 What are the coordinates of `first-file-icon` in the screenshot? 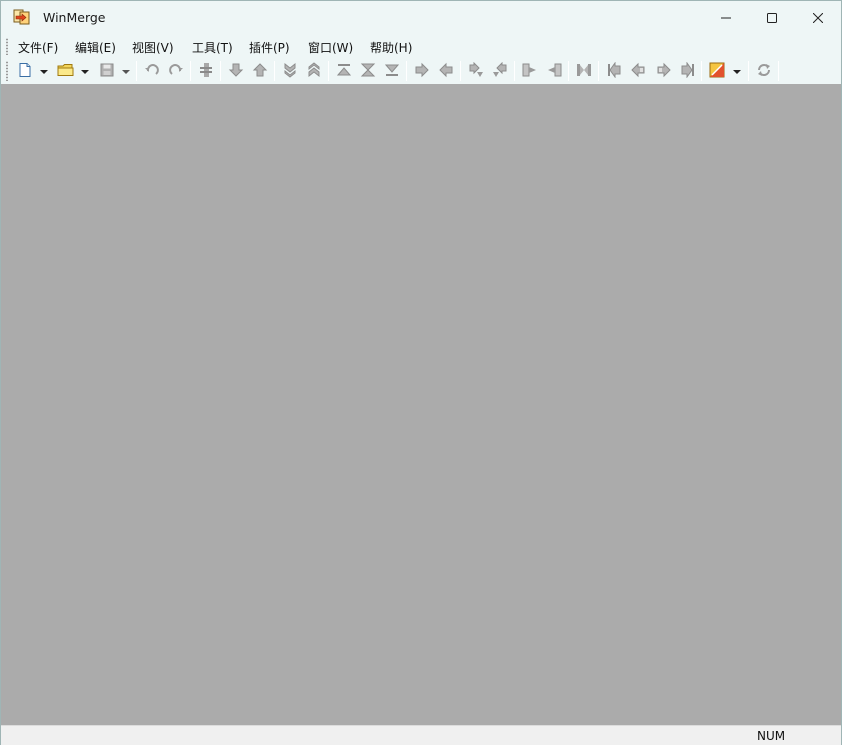 It's located at (614, 70).